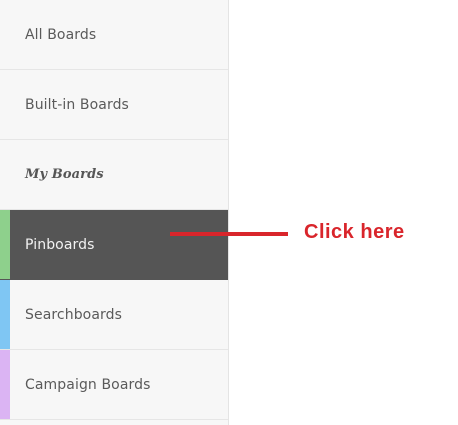  What do you see at coordinates (74, 314) in the screenshot?
I see `sidebar-item-label: Searchboards` at bounding box center [74, 314].